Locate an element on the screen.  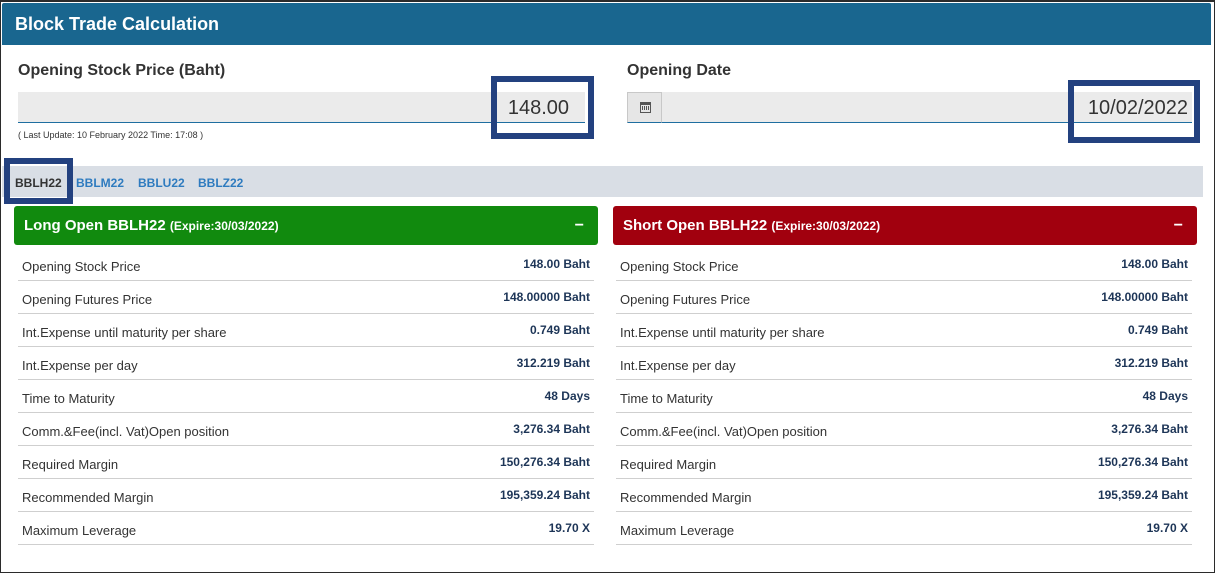
stock-price-highlight is located at coordinates (542, 107).